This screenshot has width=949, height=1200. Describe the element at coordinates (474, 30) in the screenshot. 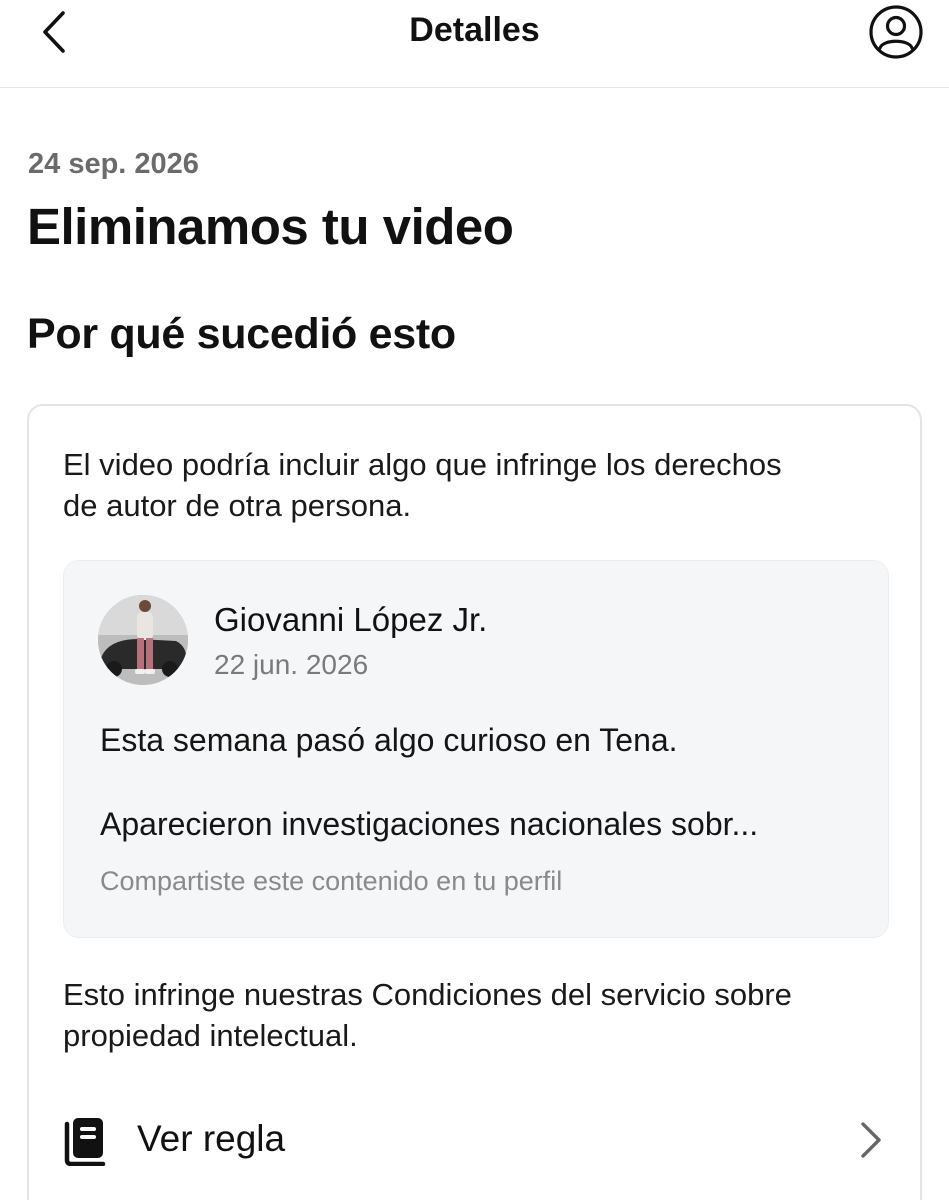

I see `page-title: Detalles` at that location.